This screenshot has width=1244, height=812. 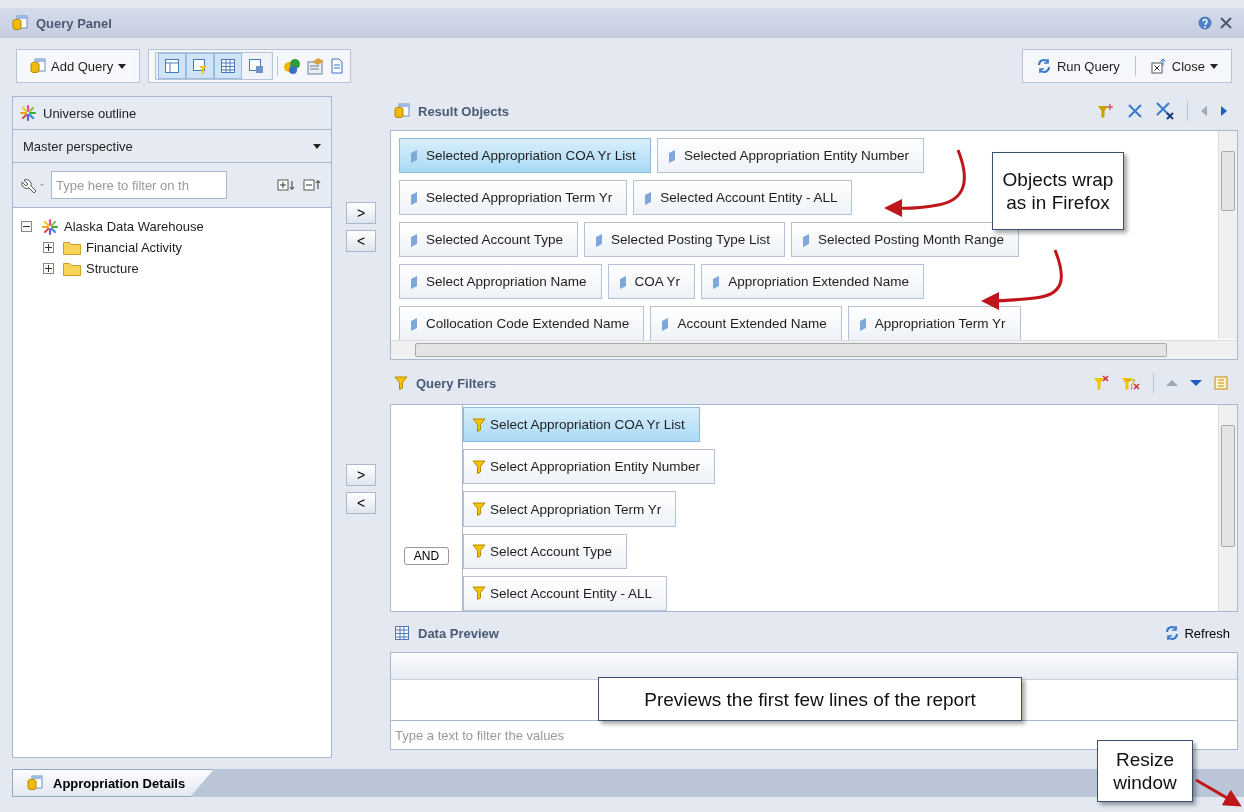 What do you see at coordinates (1224, 111) in the screenshot?
I see `right-arrow-icon` at bounding box center [1224, 111].